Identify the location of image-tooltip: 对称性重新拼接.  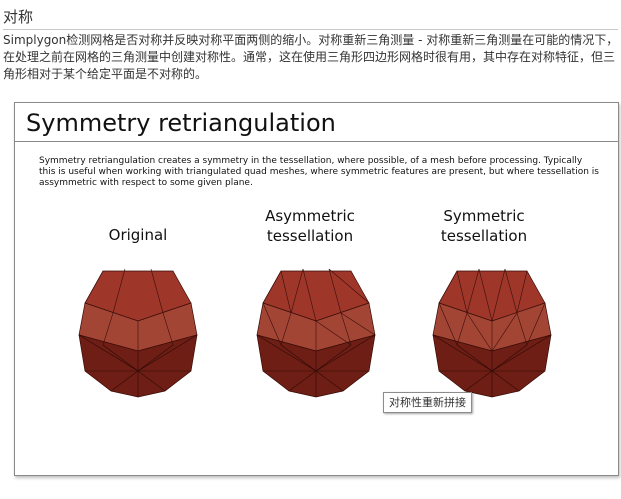
(427, 402).